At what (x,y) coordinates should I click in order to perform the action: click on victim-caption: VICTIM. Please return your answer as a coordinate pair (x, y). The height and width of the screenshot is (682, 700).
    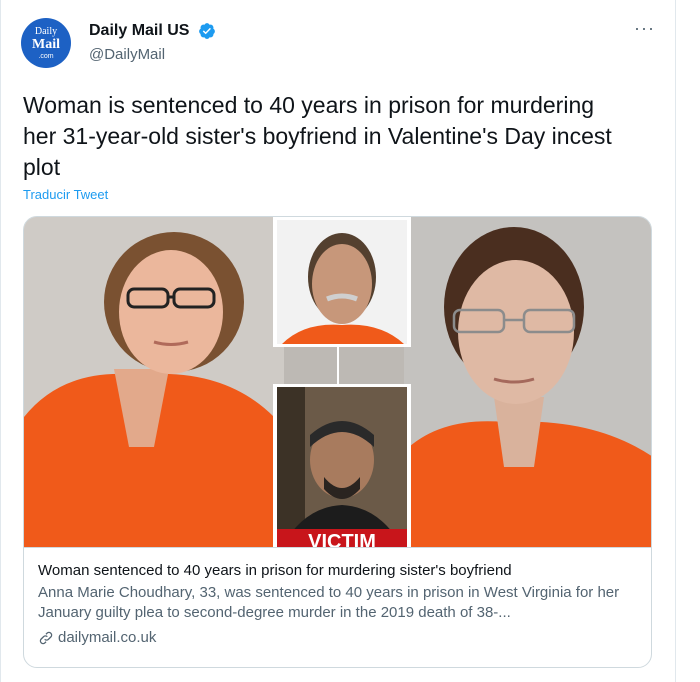
    Looking at the image, I should click on (342, 539).